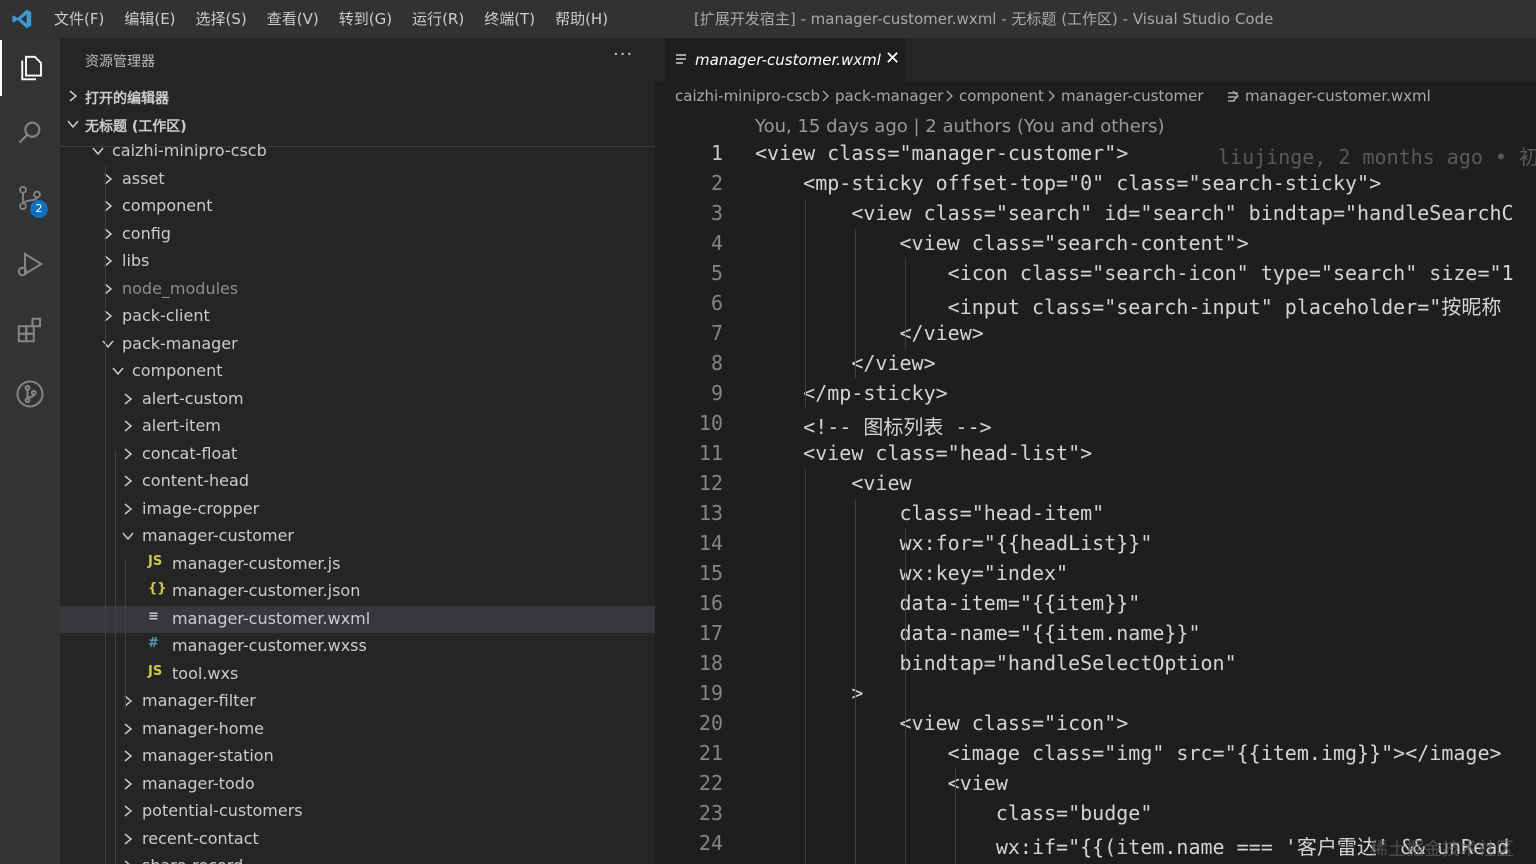  Describe the element at coordinates (357, 261) in the screenshot. I see `tree-folder: libs` at that location.